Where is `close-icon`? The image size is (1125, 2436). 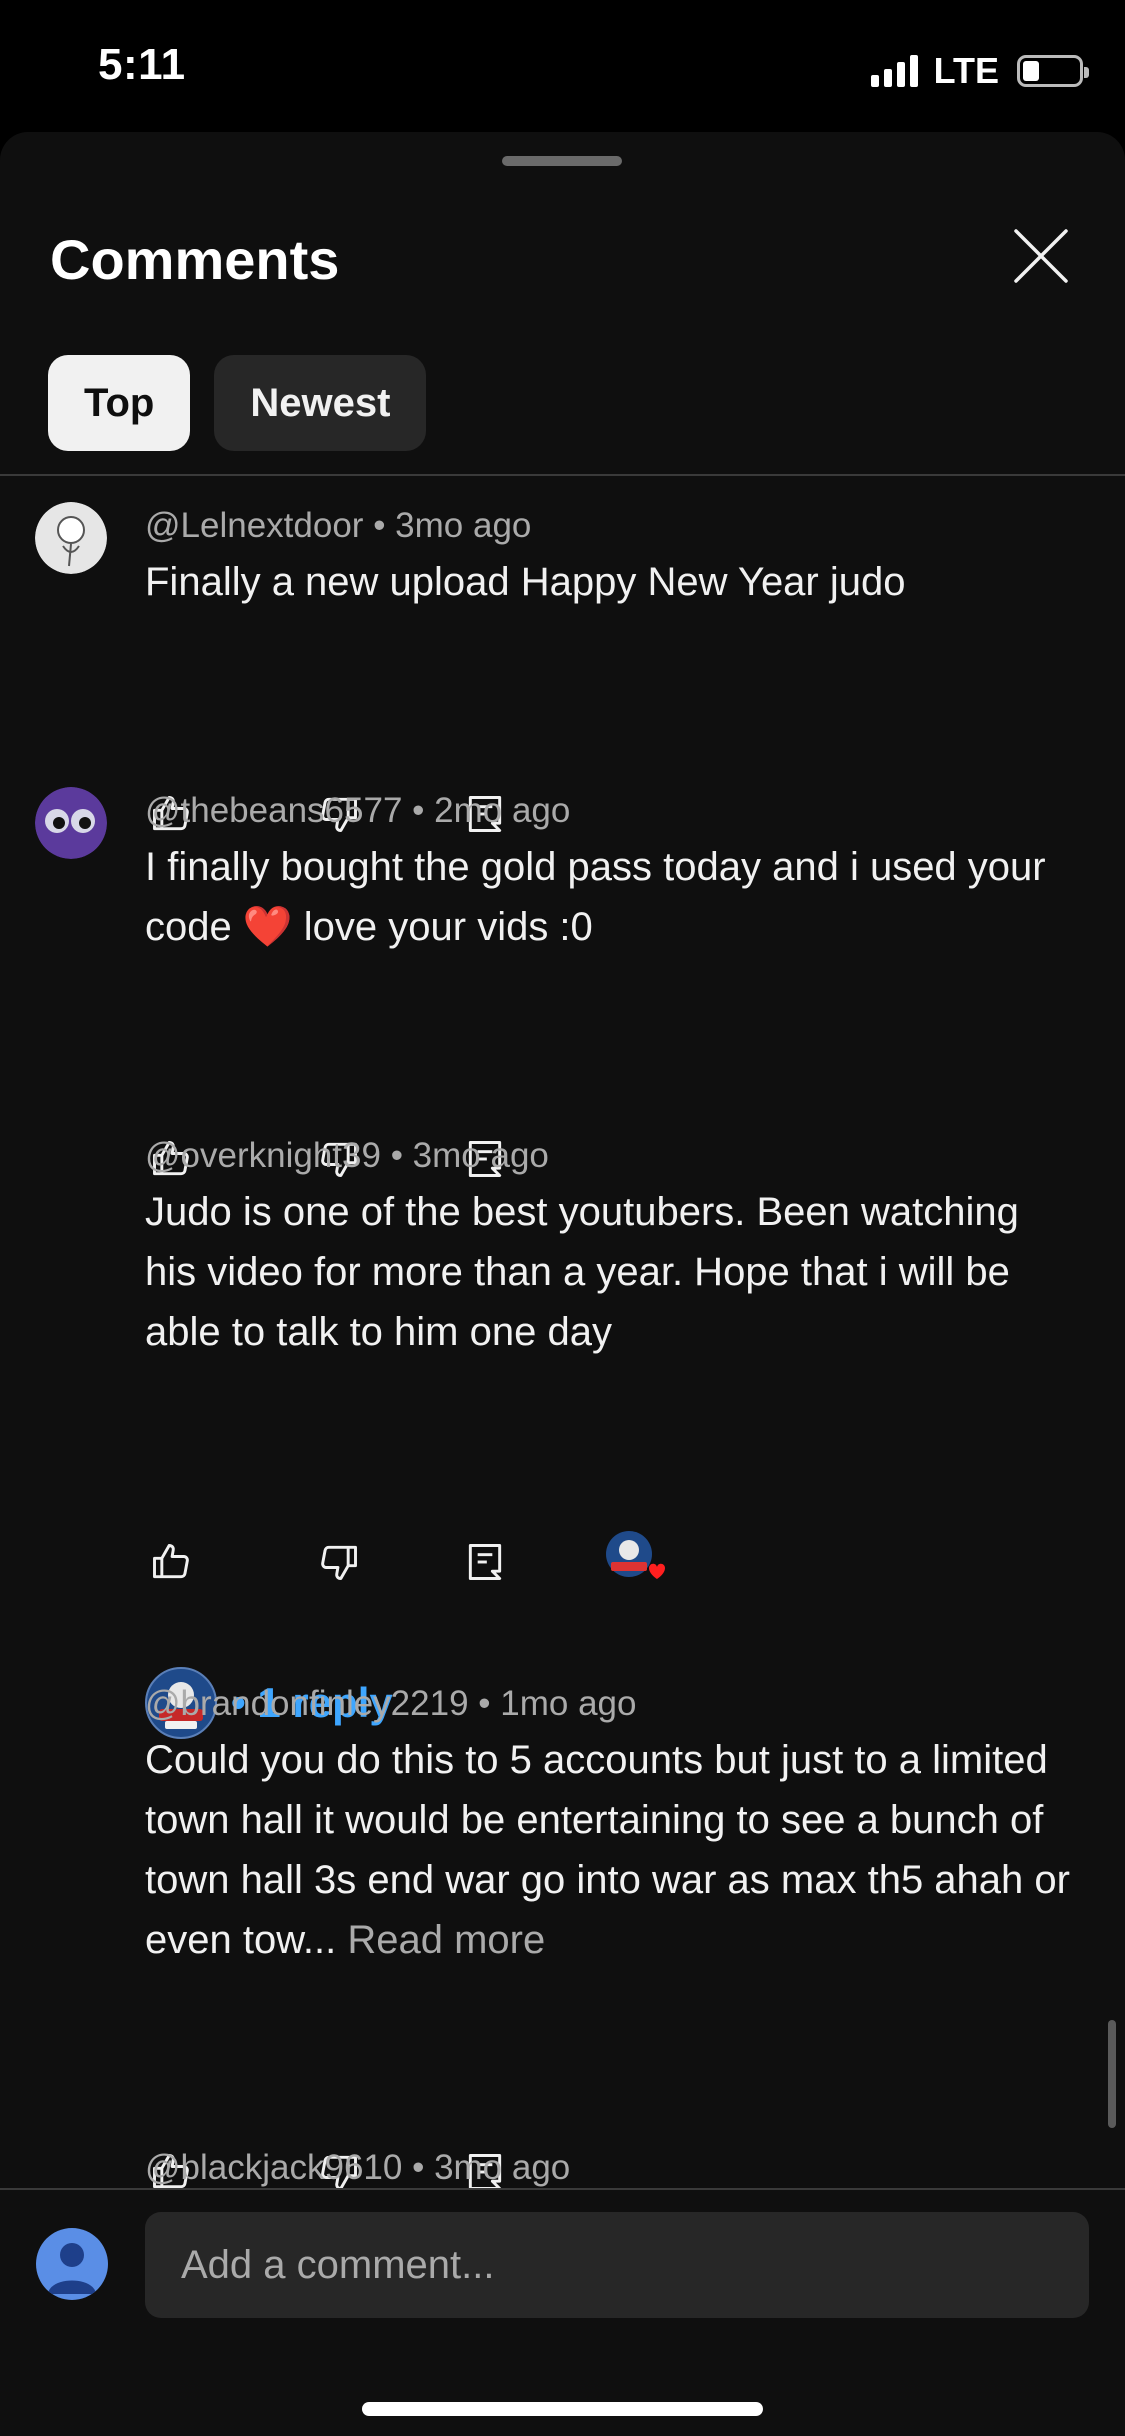
close-icon is located at coordinates (1041, 256).